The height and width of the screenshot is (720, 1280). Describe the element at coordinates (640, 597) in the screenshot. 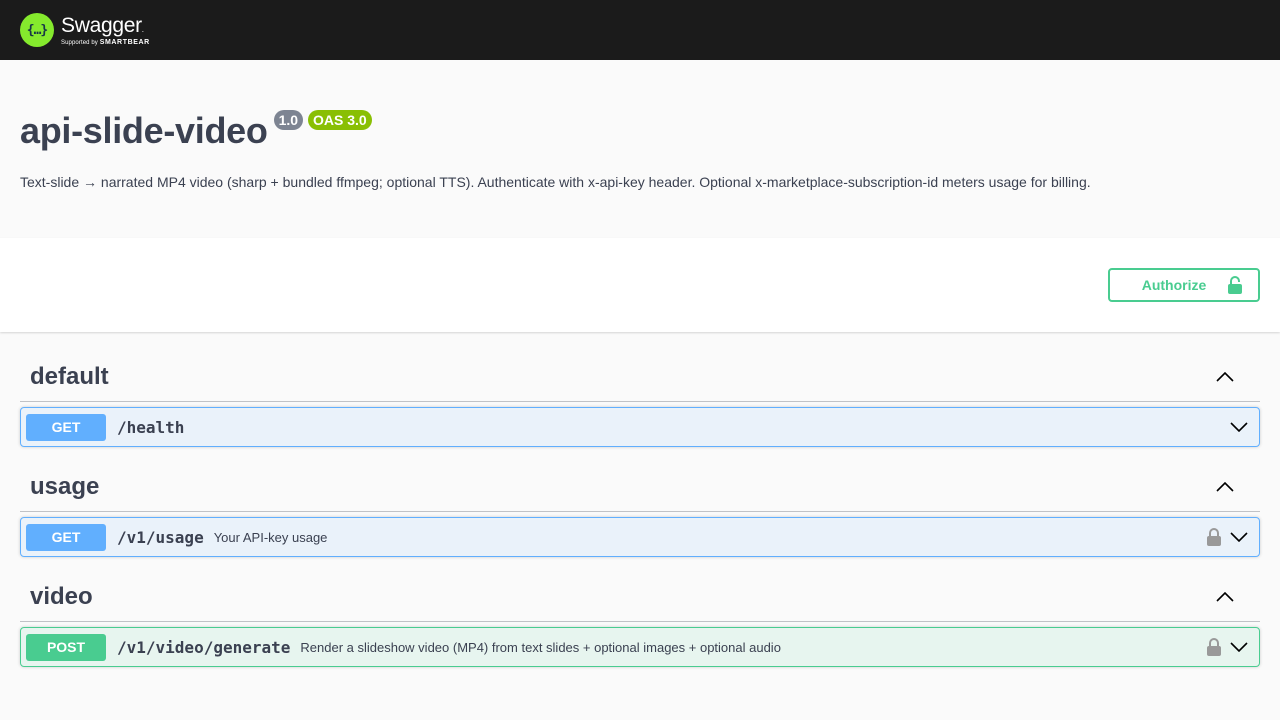

I see `tag-header-video: video` at that location.